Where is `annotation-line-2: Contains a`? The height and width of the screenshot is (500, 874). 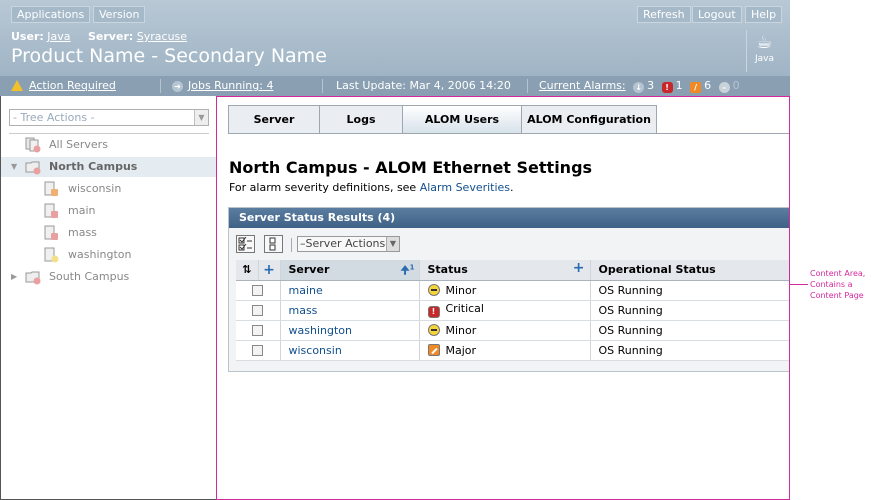 annotation-line-2: Contains a is located at coordinates (831, 284).